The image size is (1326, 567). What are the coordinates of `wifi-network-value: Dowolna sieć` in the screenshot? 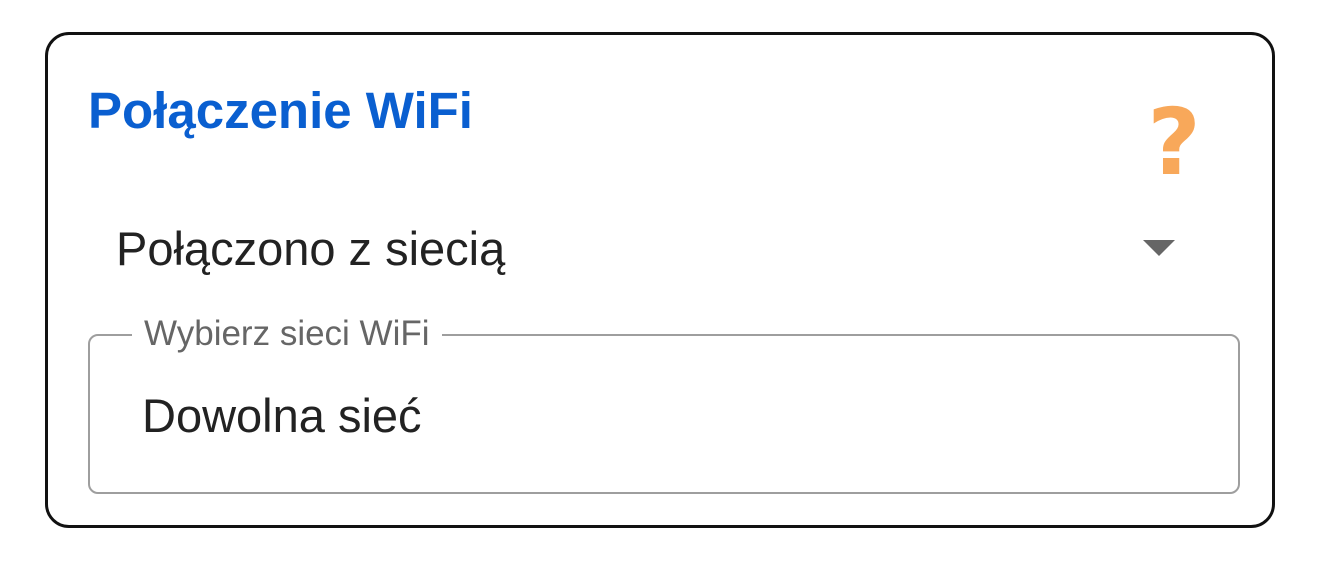 It's located at (282, 415).